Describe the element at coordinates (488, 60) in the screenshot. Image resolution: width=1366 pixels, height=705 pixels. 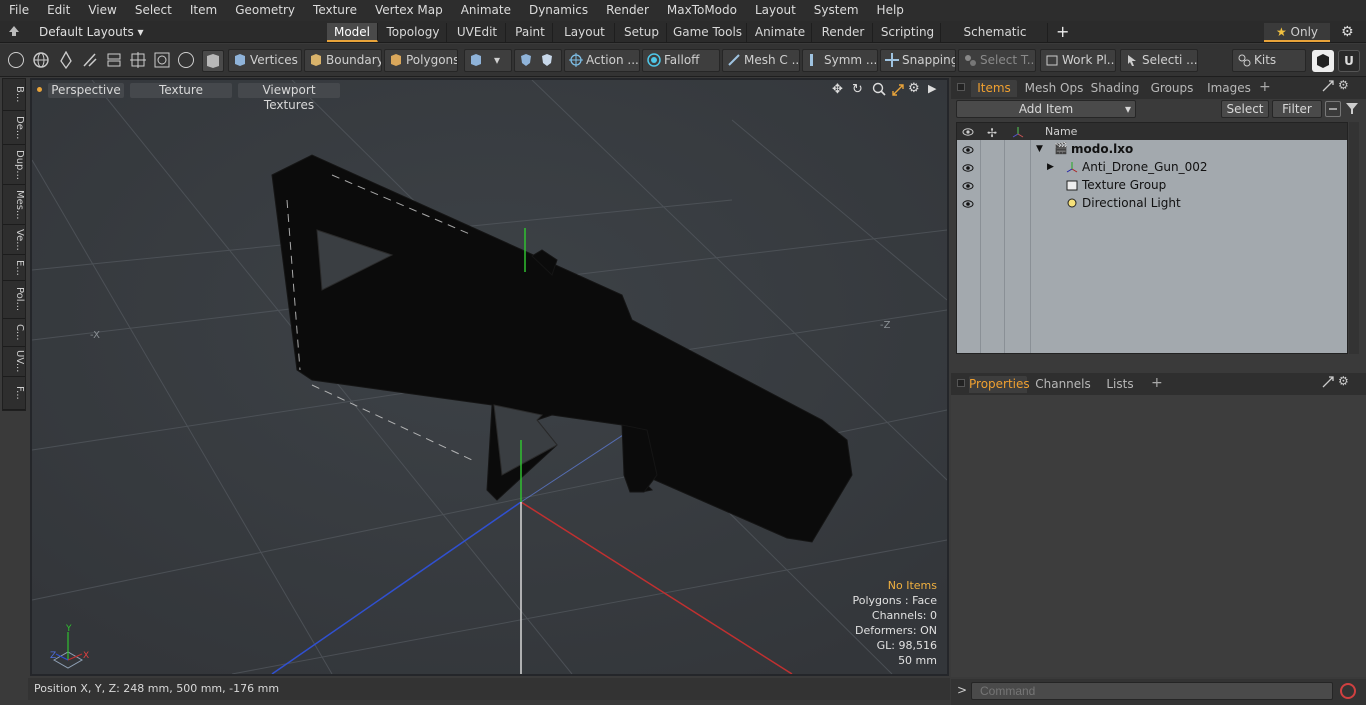
I see `item-mode-button: ▾` at that location.